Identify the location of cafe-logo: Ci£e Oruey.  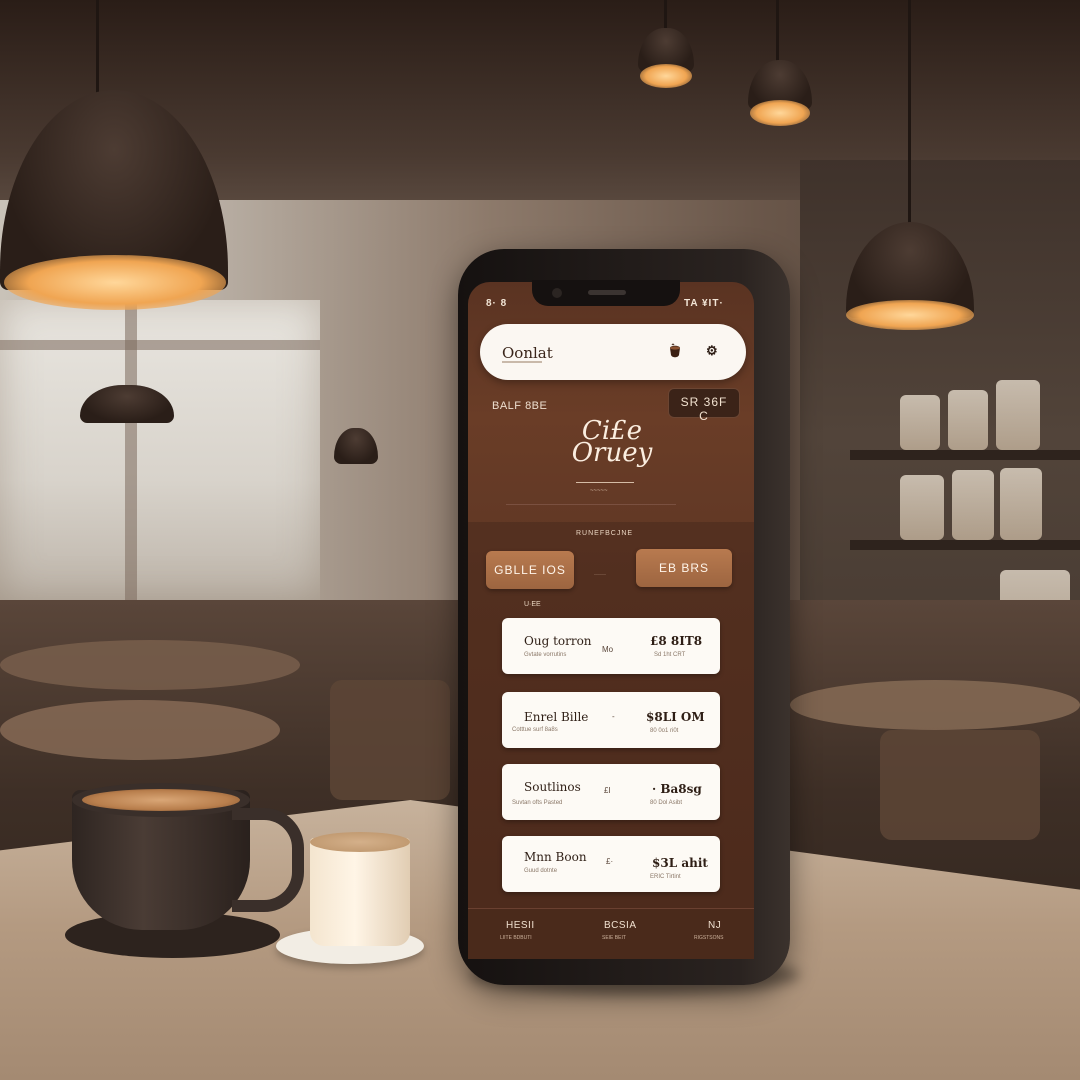
(612, 443).